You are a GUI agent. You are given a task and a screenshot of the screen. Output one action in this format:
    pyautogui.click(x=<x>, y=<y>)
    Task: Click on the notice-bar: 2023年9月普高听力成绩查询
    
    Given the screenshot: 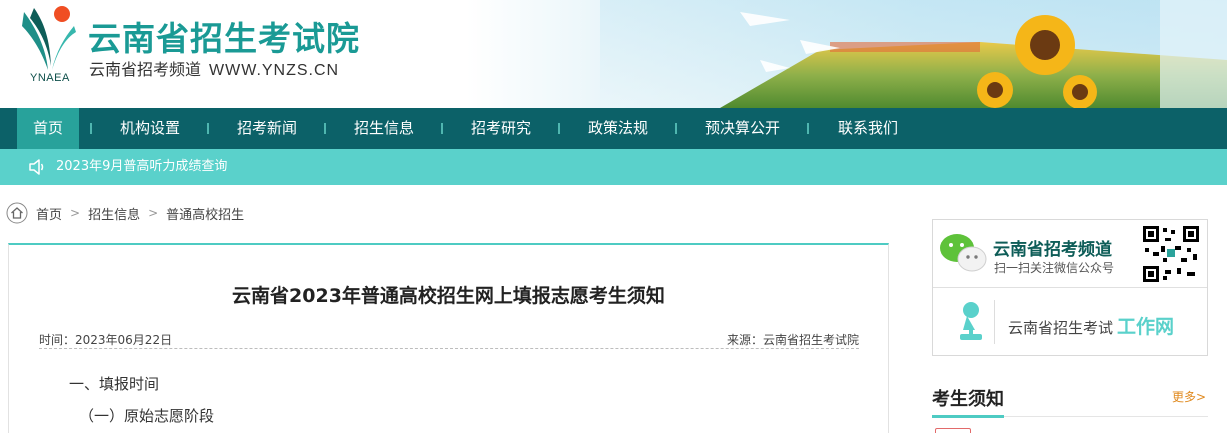 What is the action you would take?
    pyautogui.click(x=613, y=167)
    